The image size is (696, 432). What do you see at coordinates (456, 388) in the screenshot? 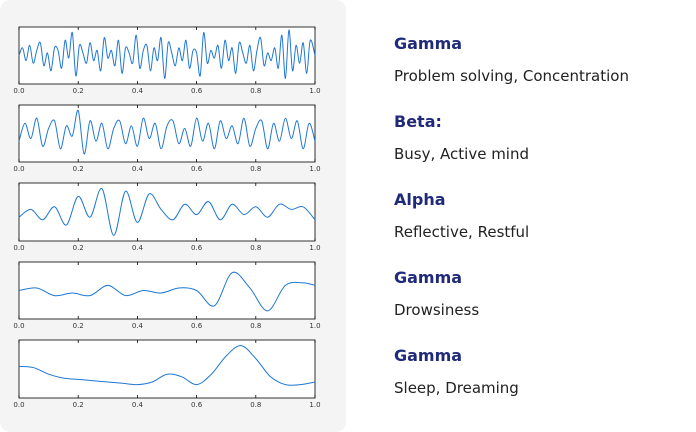
I see `wave-description: Sleep, Dreaming` at bounding box center [456, 388].